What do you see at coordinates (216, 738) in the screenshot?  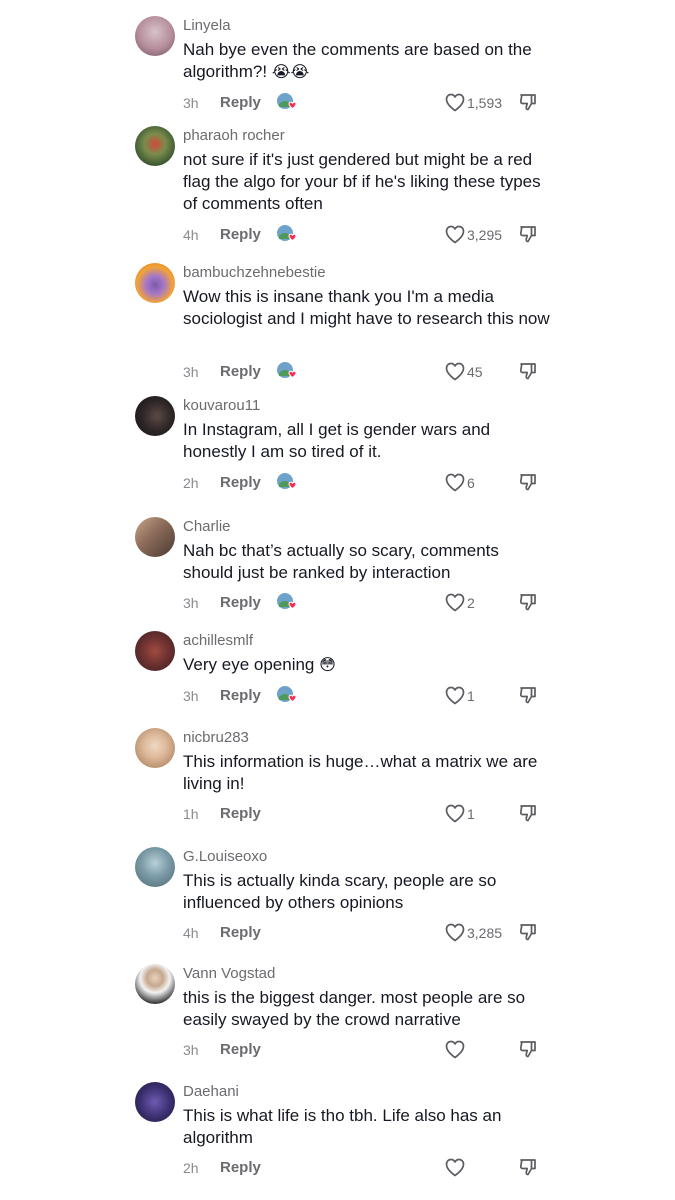 I see `comment-username: nicbru283` at bounding box center [216, 738].